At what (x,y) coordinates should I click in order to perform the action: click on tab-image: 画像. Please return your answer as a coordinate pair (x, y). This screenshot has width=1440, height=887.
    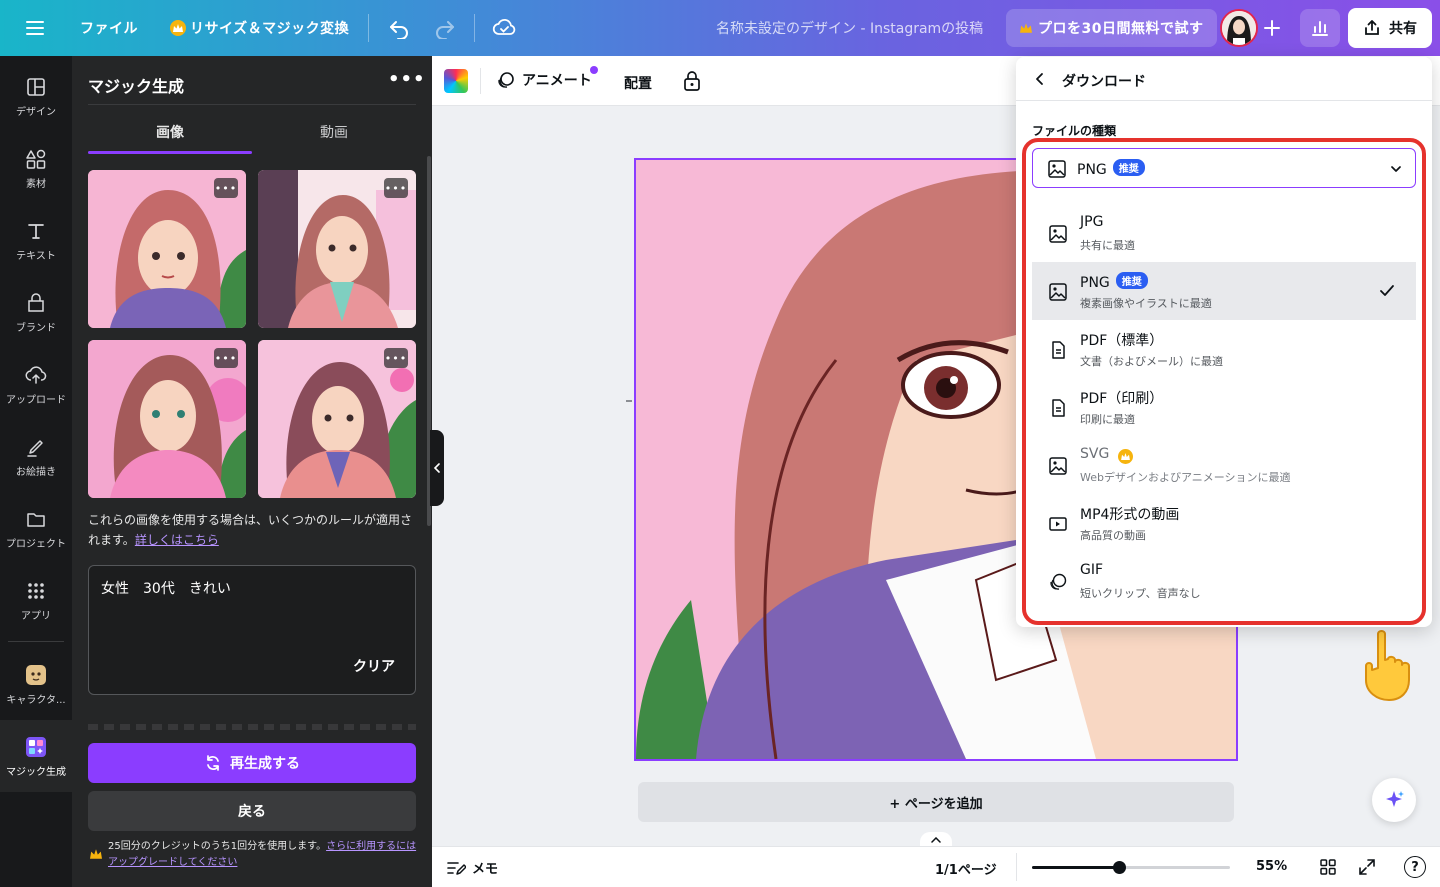
    Looking at the image, I should click on (170, 132).